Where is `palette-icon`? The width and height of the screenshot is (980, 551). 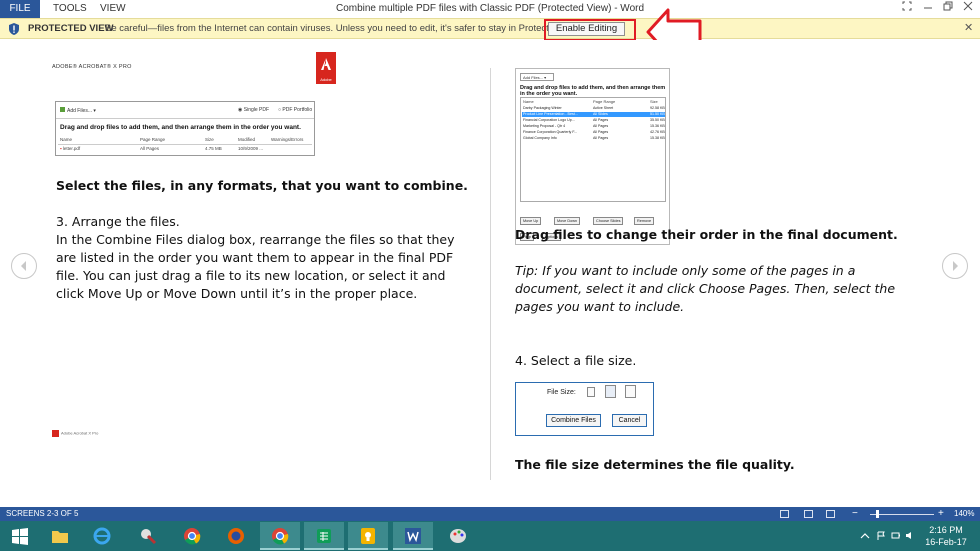
palette-icon is located at coordinates (458, 536).